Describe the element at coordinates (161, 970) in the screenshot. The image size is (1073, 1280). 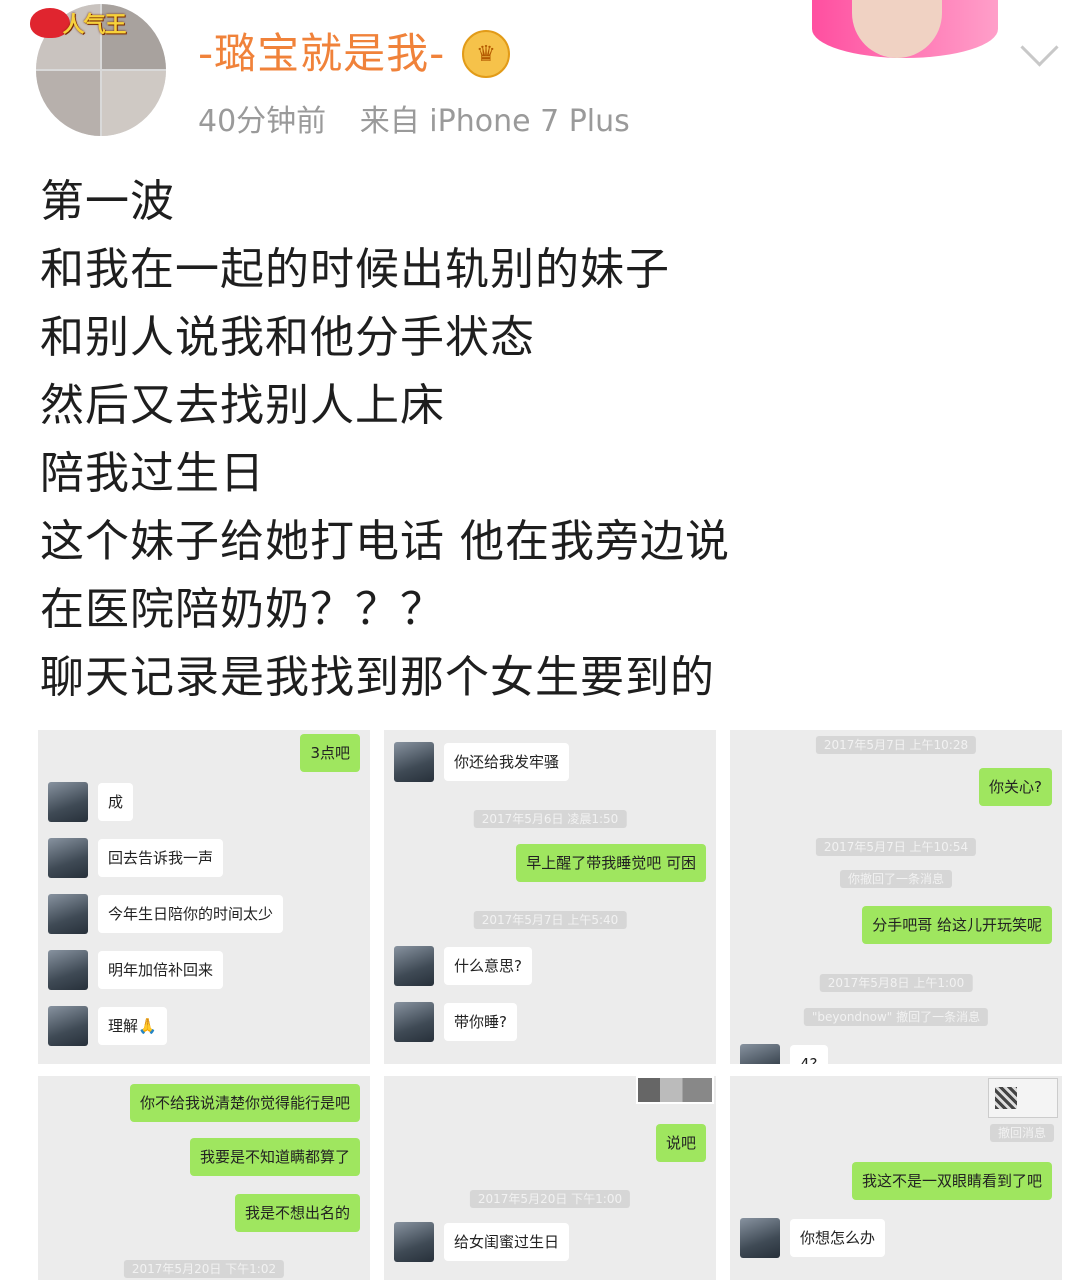
I see `chat-bubble: 明年加倍补回来` at that location.